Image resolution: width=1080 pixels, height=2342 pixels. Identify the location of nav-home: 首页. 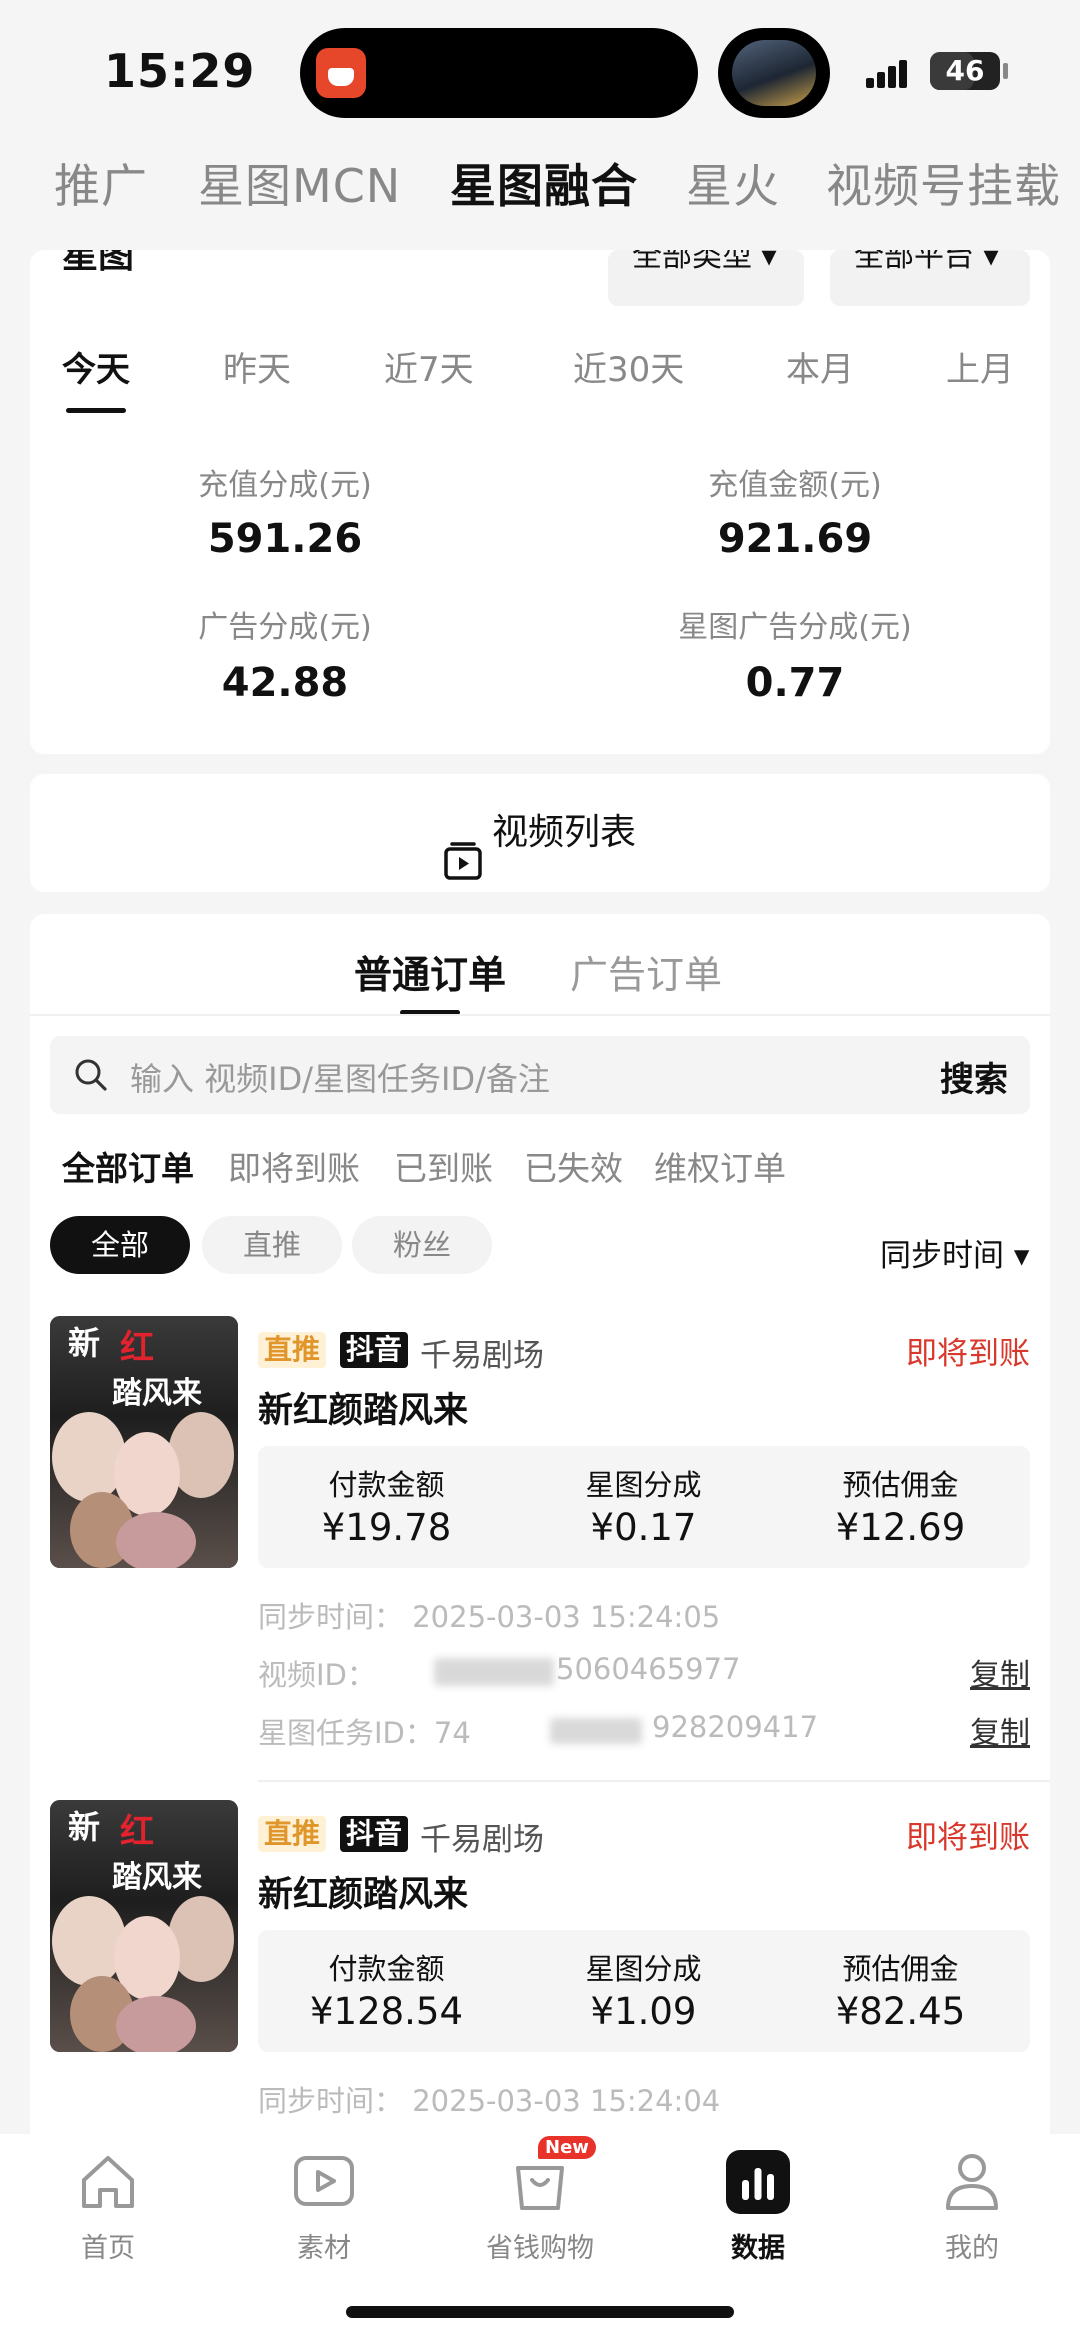
(108, 2207).